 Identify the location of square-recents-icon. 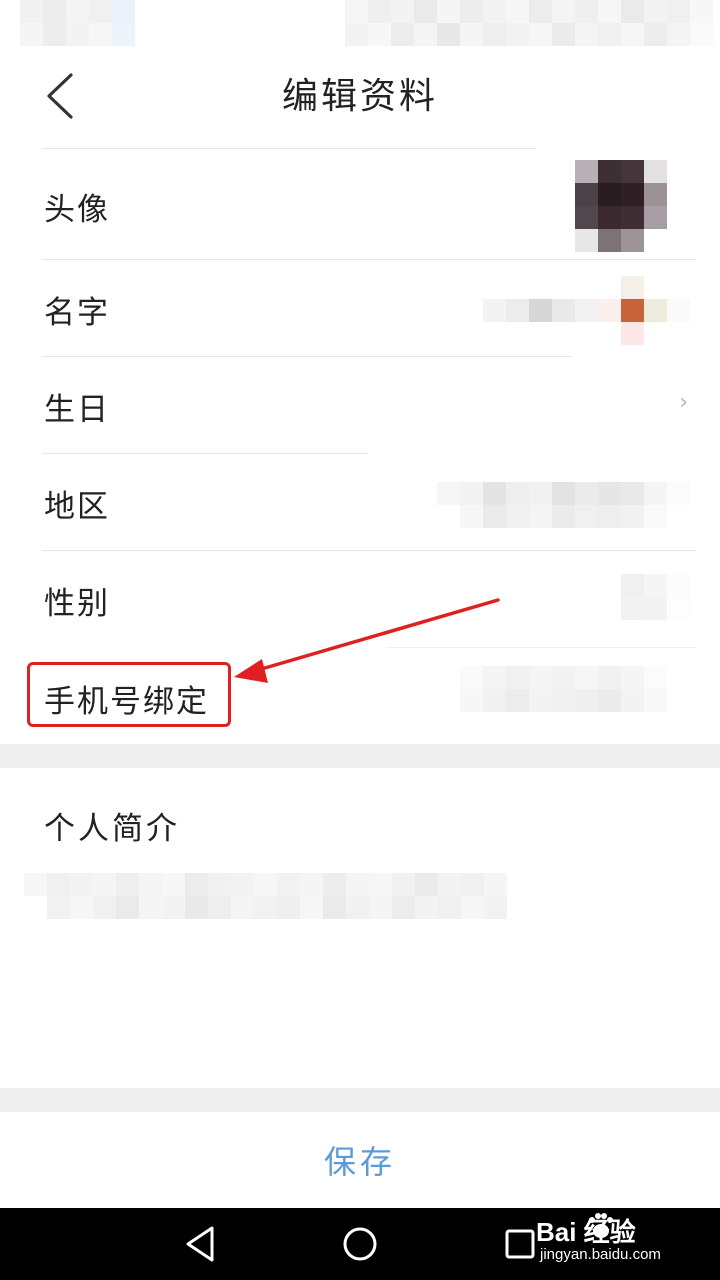
(520, 1244).